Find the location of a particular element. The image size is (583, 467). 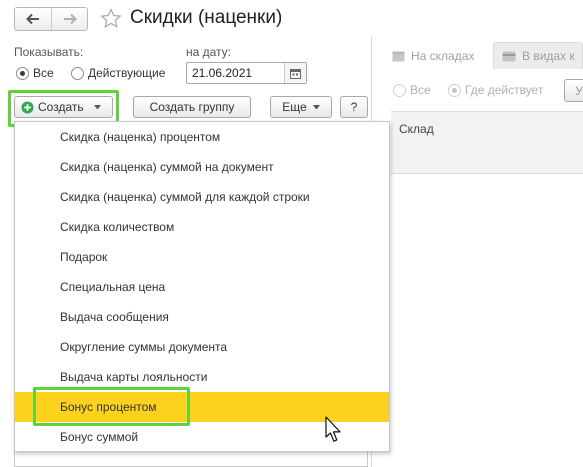

calendar-icon is located at coordinates (295, 73).